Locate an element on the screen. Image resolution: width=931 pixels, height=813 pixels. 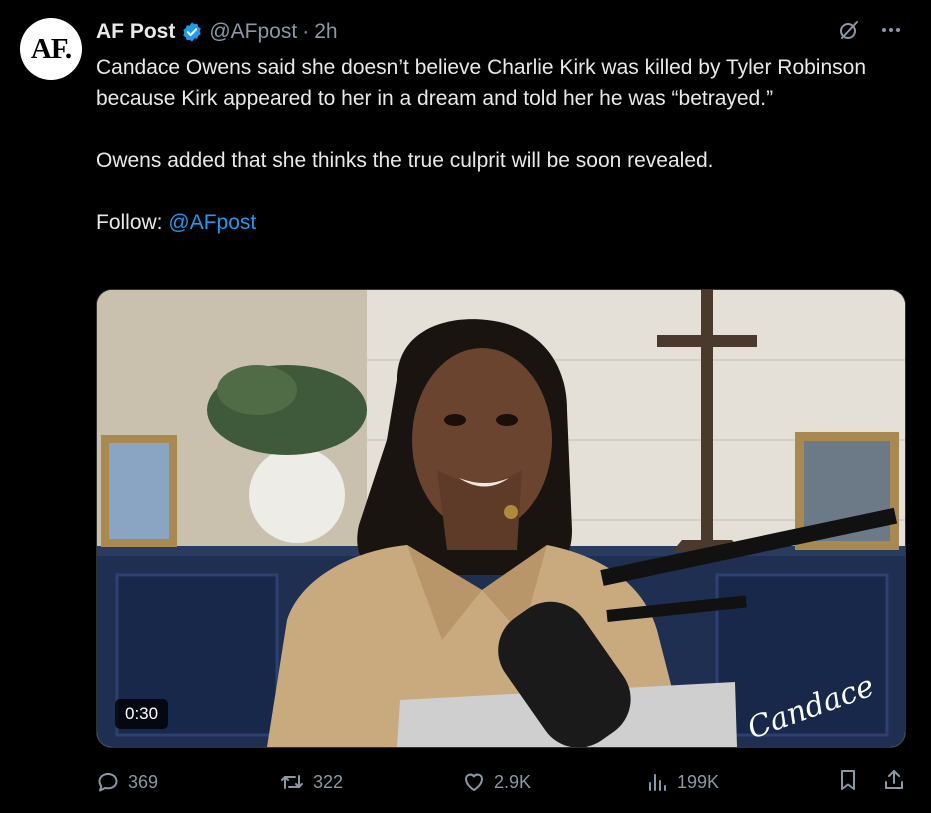
avatar: AF. is located at coordinates (51, 49).